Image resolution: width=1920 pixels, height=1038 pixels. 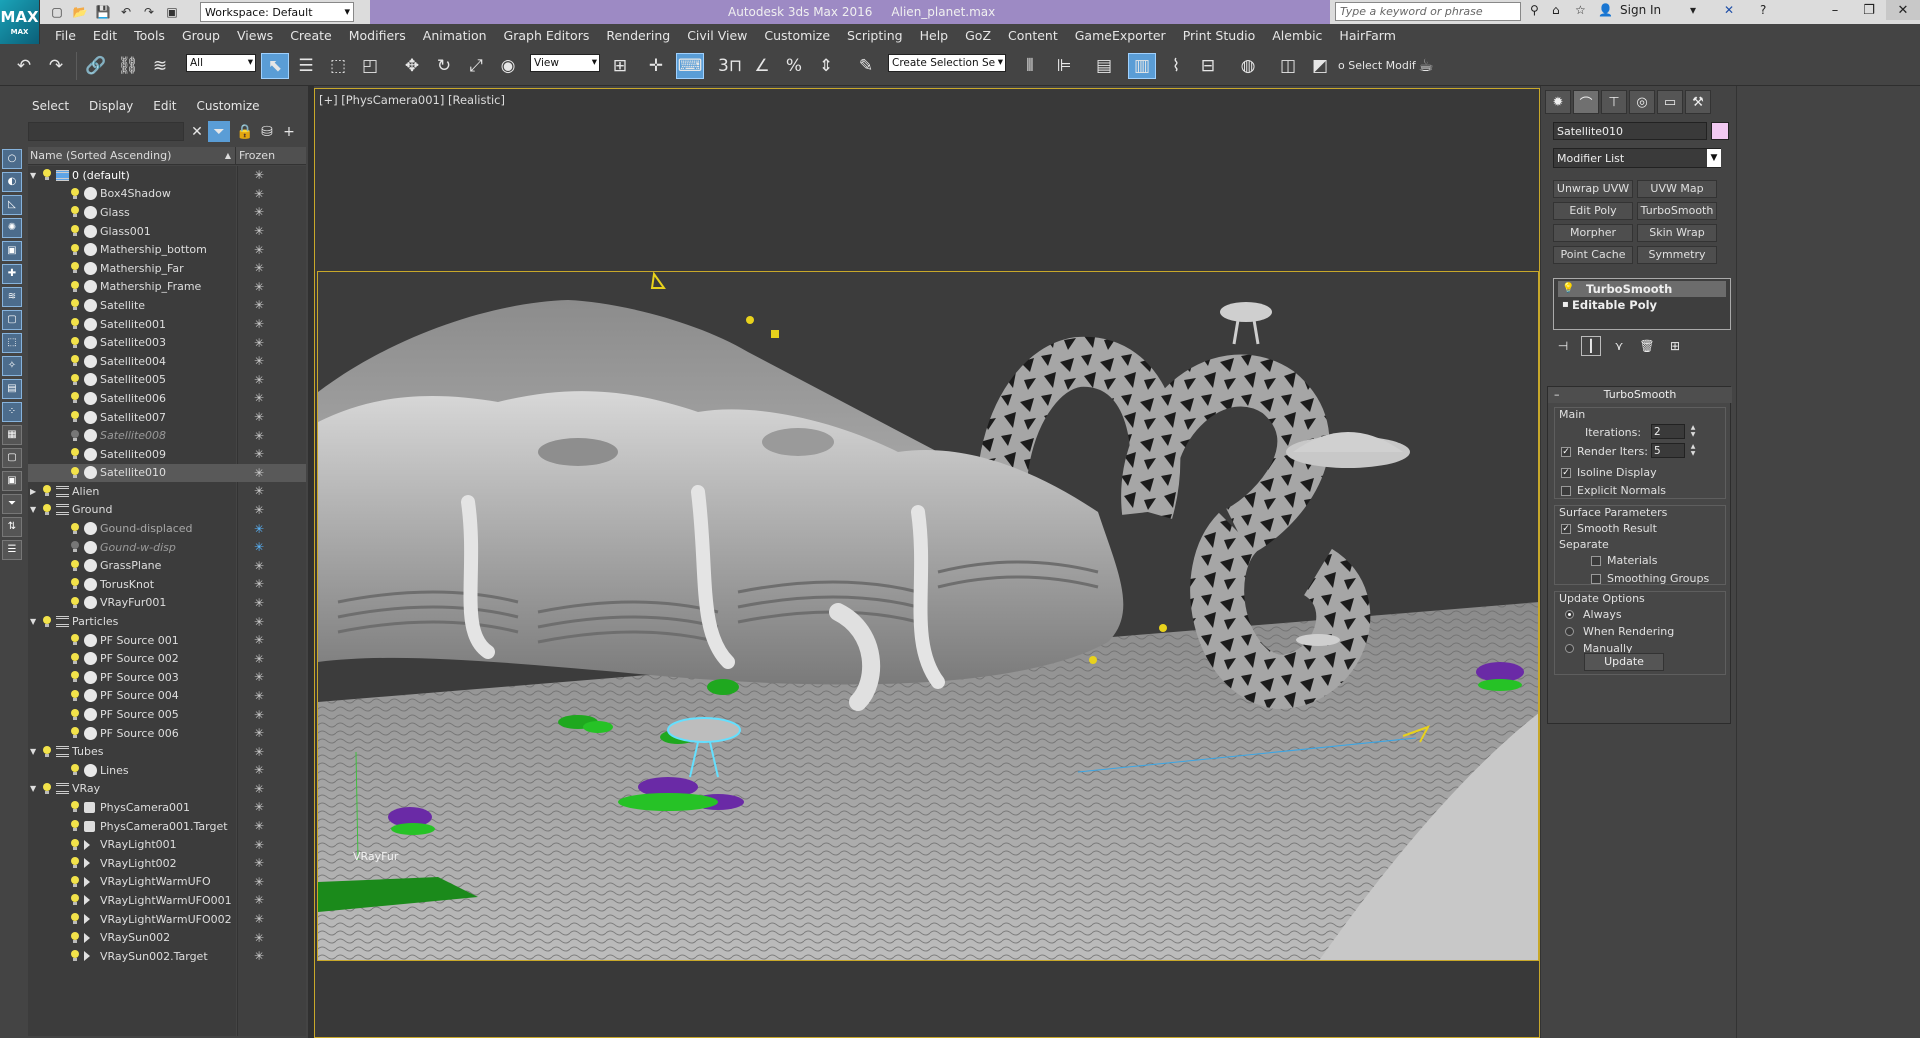 What do you see at coordinates (1568, 288) in the screenshot?
I see `bulb-icon: 💡` at bounding box center [1568, 288].